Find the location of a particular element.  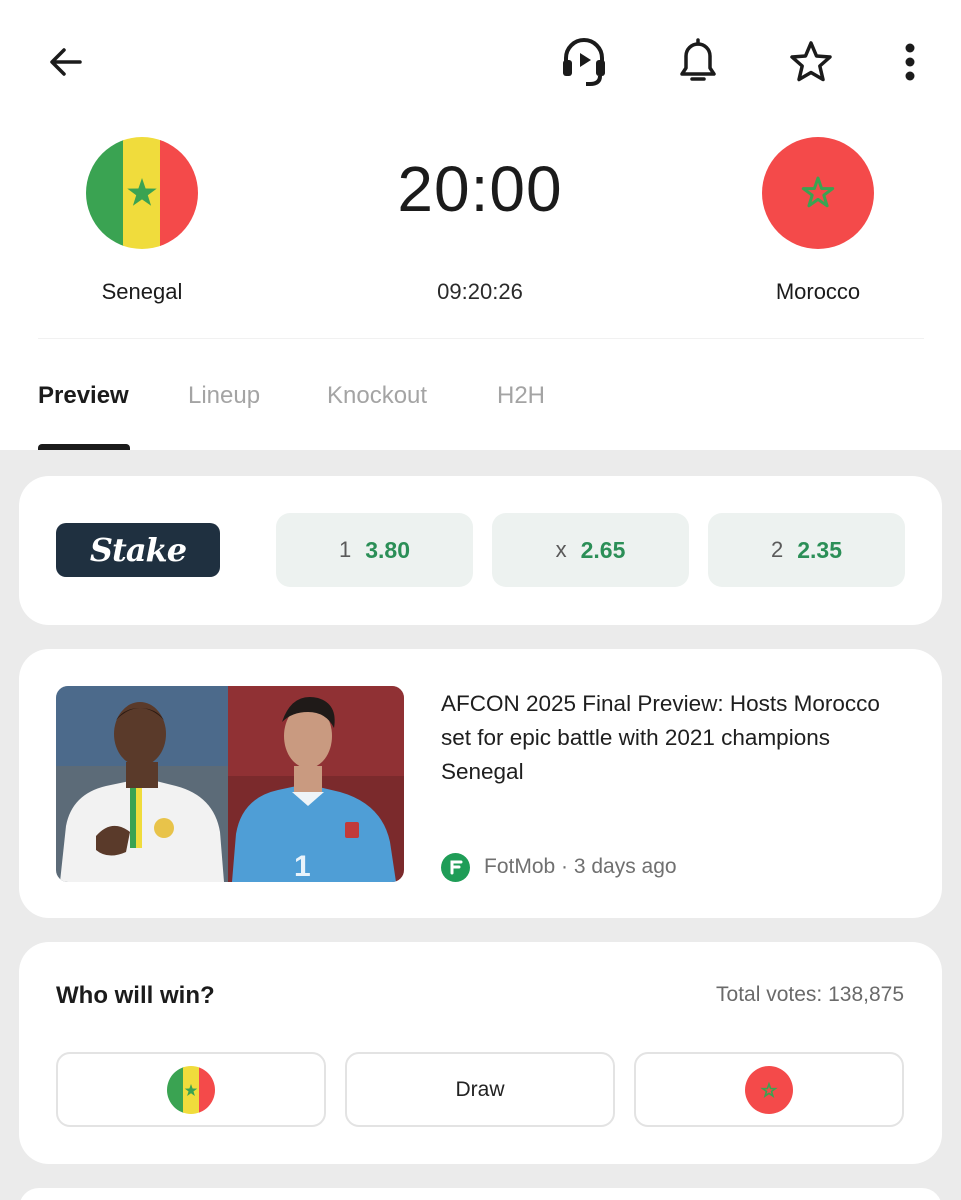

news-source: FotMob · 3 days ago is located at coordinates (559, 867).